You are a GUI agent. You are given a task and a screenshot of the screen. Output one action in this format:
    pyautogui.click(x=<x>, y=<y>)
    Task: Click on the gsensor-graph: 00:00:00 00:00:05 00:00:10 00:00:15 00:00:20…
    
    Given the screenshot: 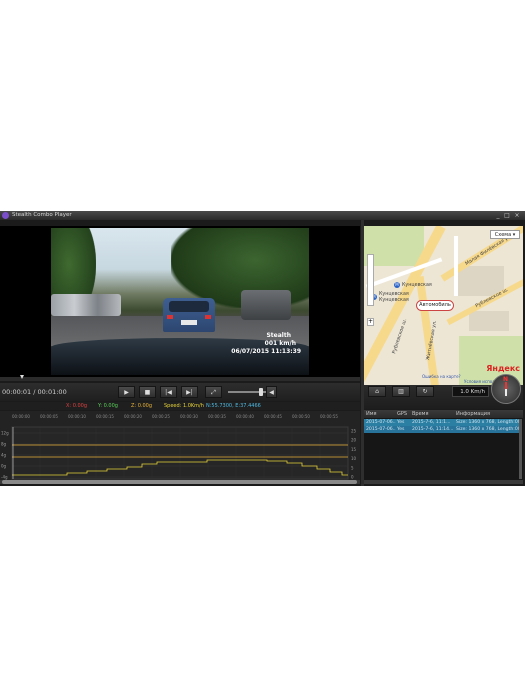 What is the action you would take?
    pyautogui.click(x=180, y=446)
    